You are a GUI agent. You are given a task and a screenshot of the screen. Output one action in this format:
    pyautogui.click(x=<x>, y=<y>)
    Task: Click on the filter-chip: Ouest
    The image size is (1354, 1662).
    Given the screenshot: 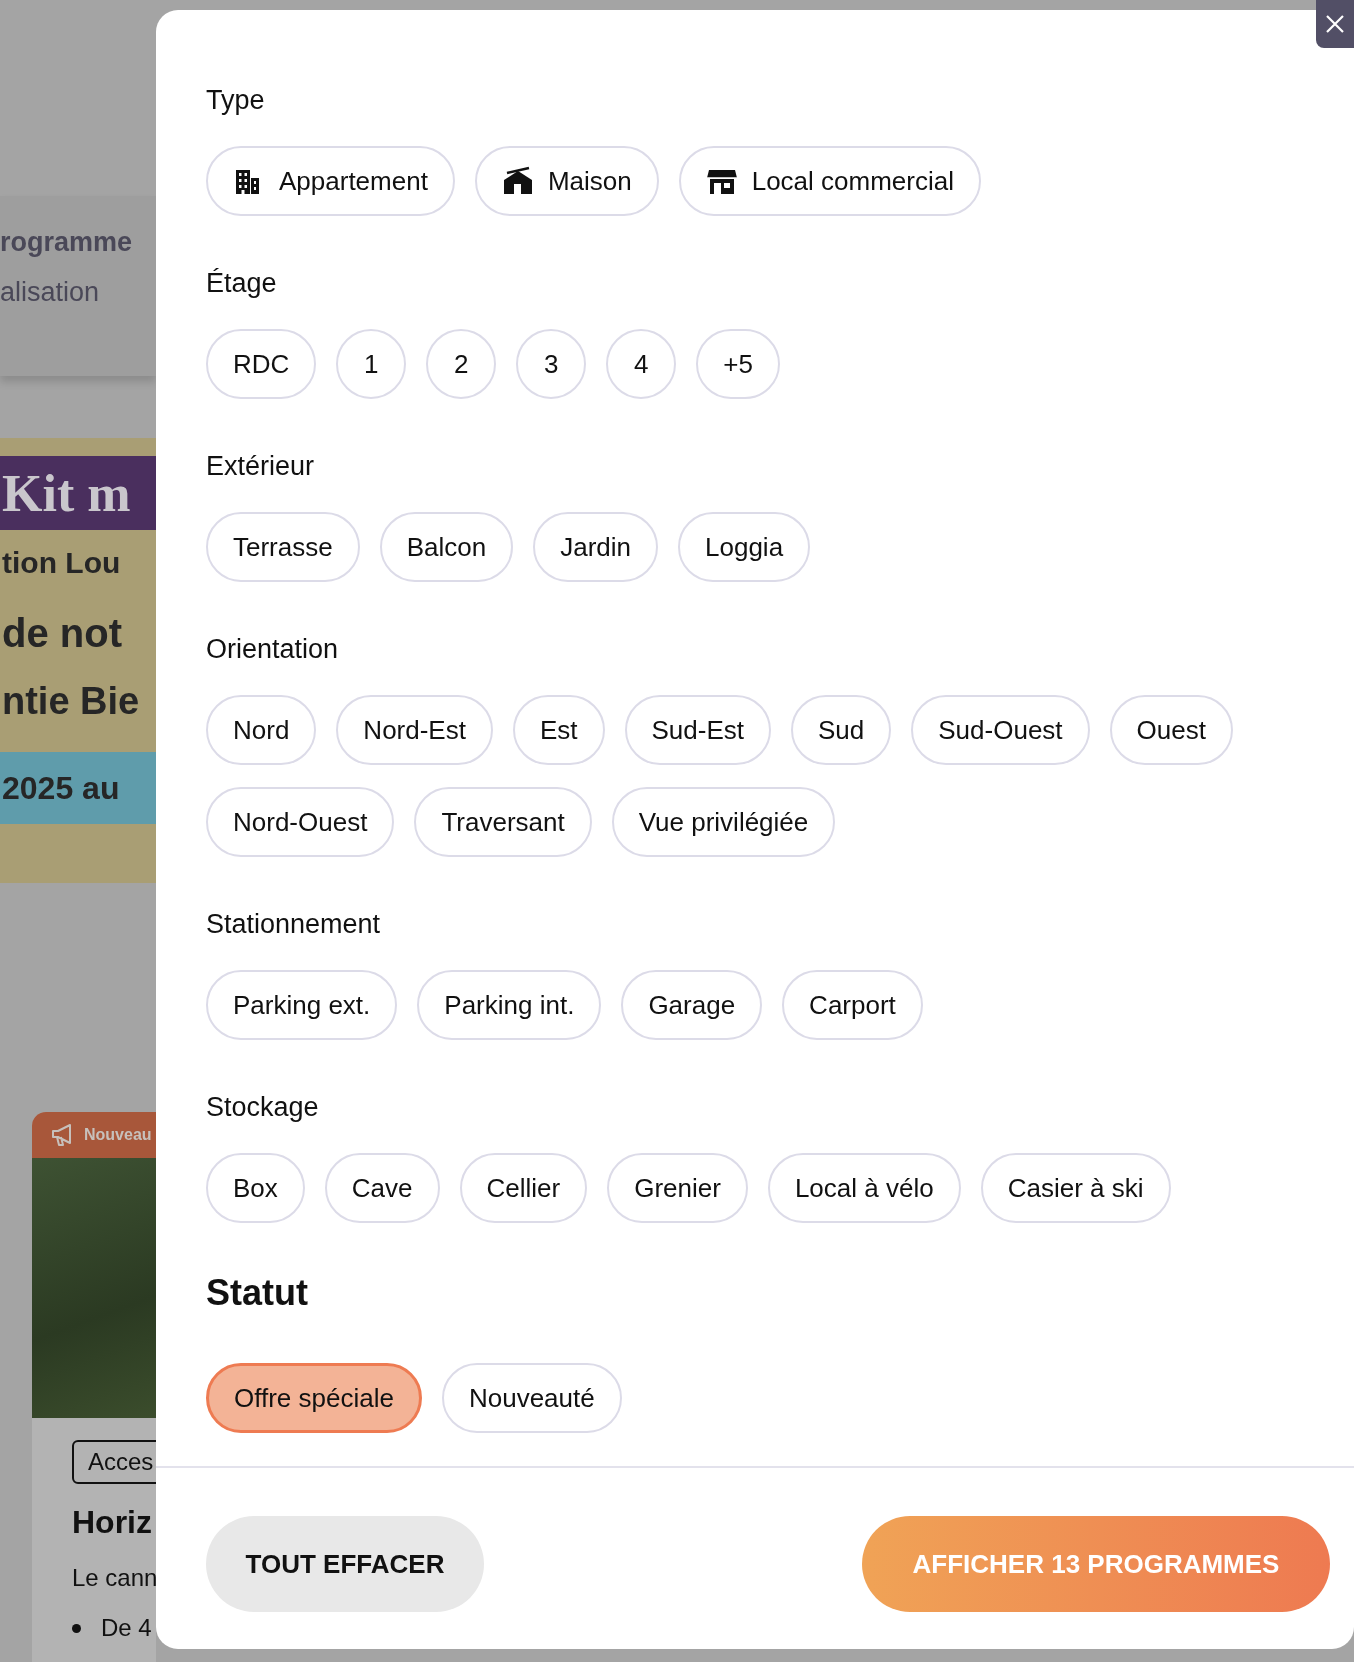 What is the action you would take?
    pyautogui.click(x=1171, y=730)
    